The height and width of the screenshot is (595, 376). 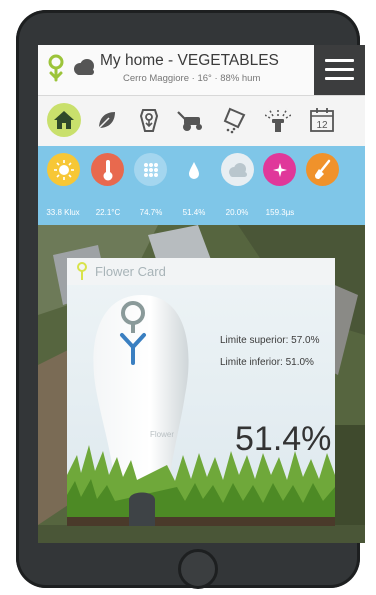 I want to click on shovel-icon, so click(x=322, y=169).